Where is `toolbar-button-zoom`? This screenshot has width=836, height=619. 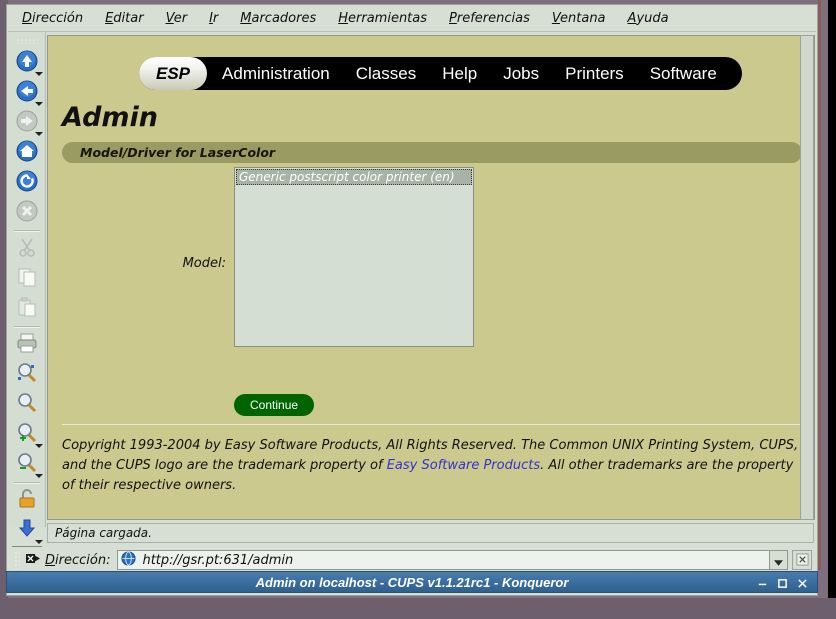
toolbar-button-zoom is located at coordinates (27, 405).